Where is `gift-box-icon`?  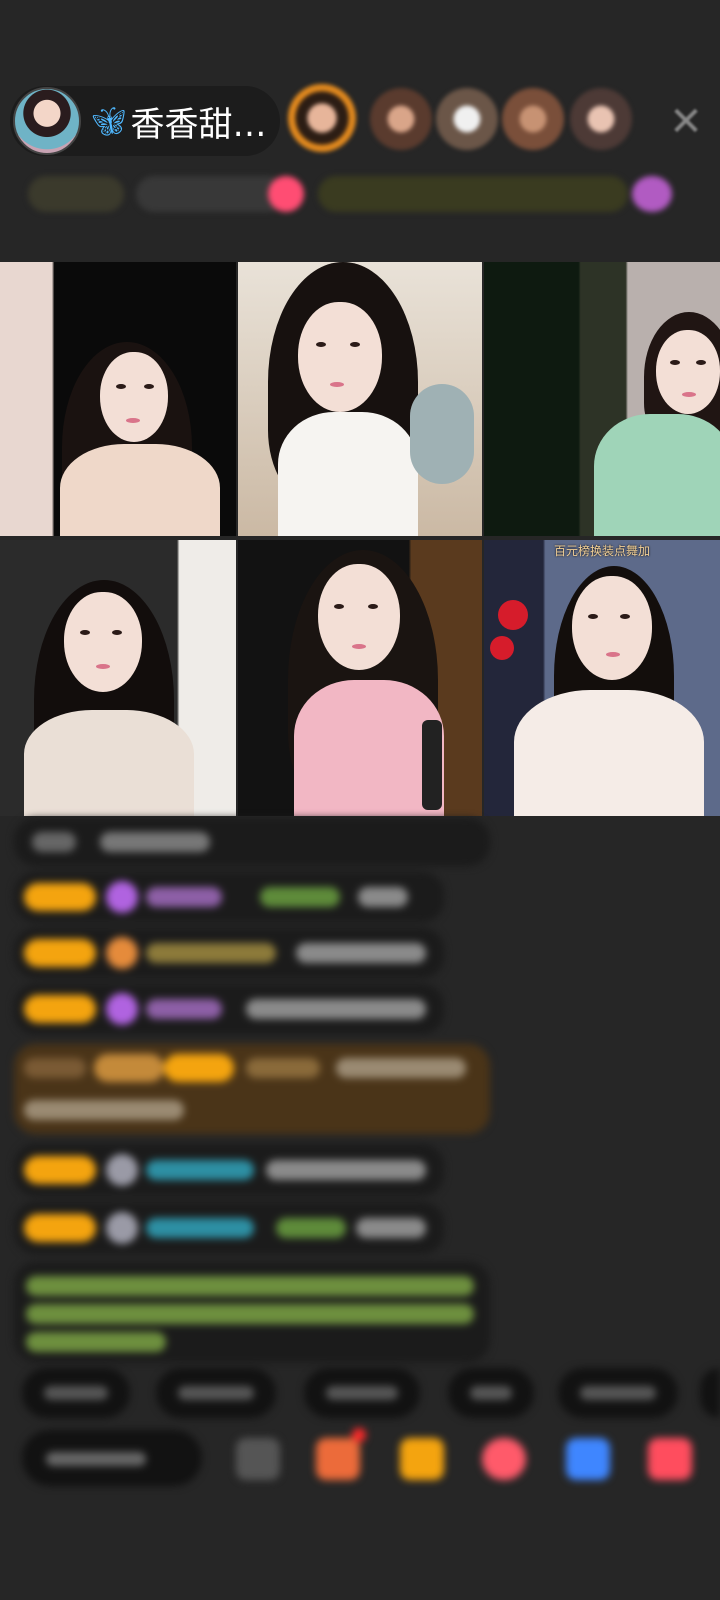
gift-box-icon is located at coordinates (338, 1459).